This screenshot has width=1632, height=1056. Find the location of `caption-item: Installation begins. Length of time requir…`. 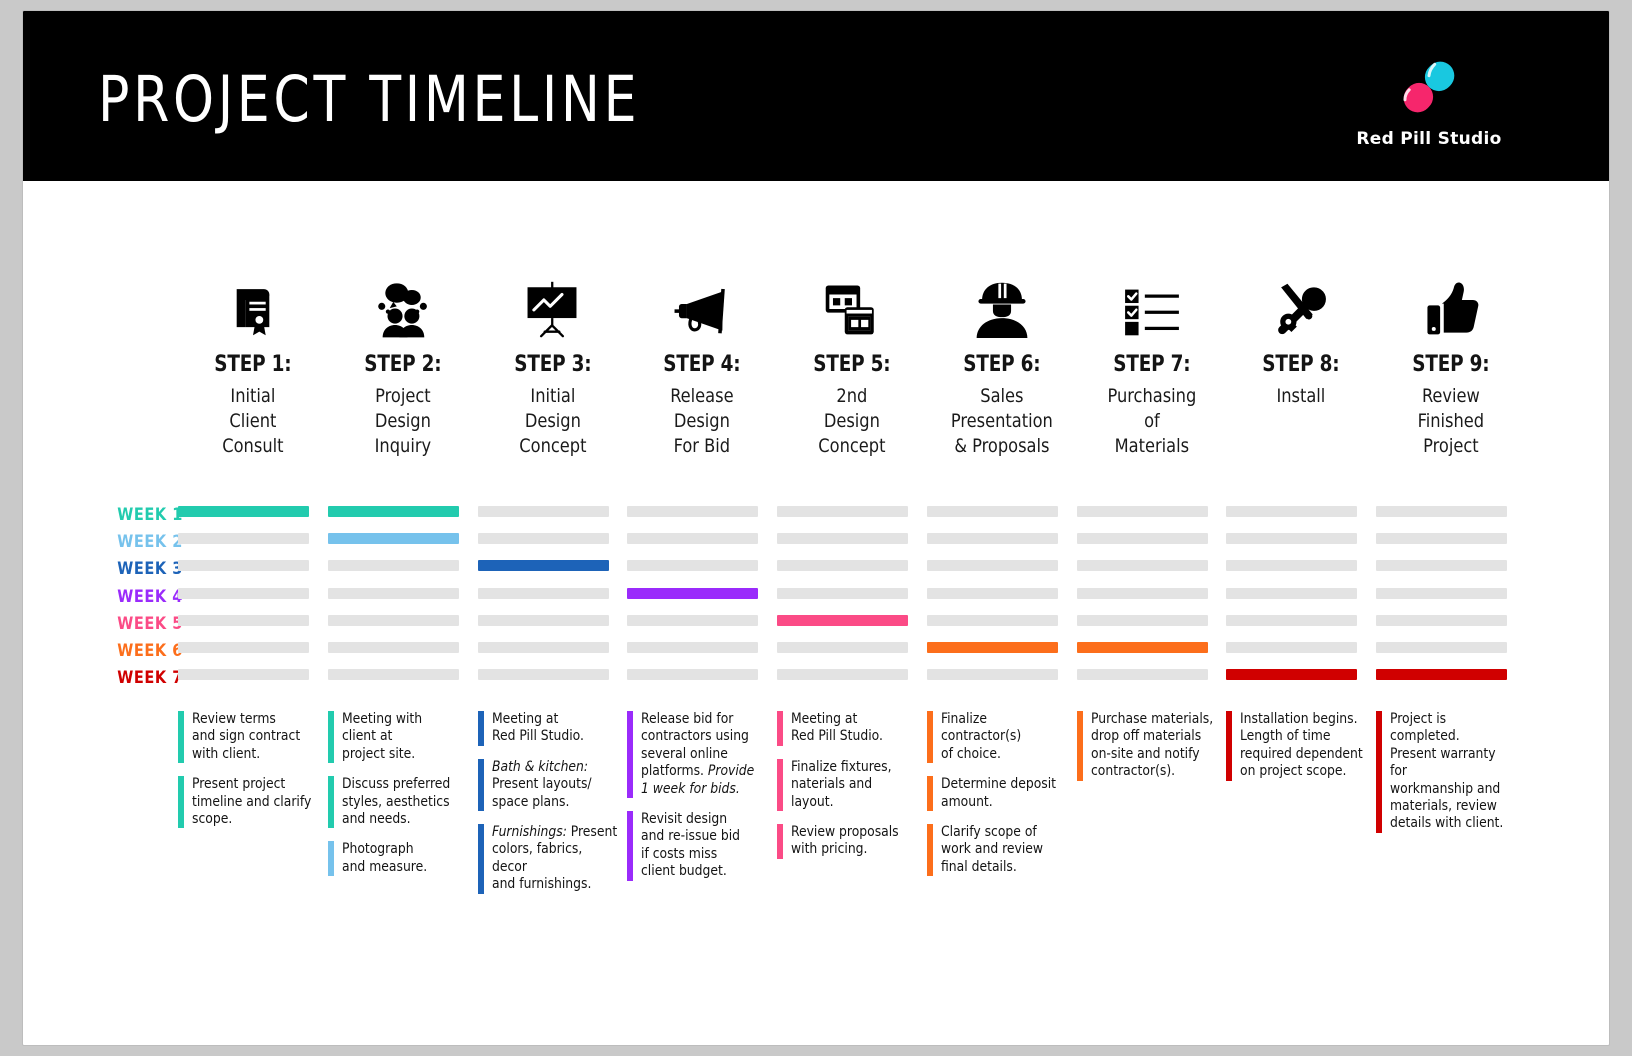

caption-item: Installation begins. Length of time requir… is located at coordinates (1298, 746).